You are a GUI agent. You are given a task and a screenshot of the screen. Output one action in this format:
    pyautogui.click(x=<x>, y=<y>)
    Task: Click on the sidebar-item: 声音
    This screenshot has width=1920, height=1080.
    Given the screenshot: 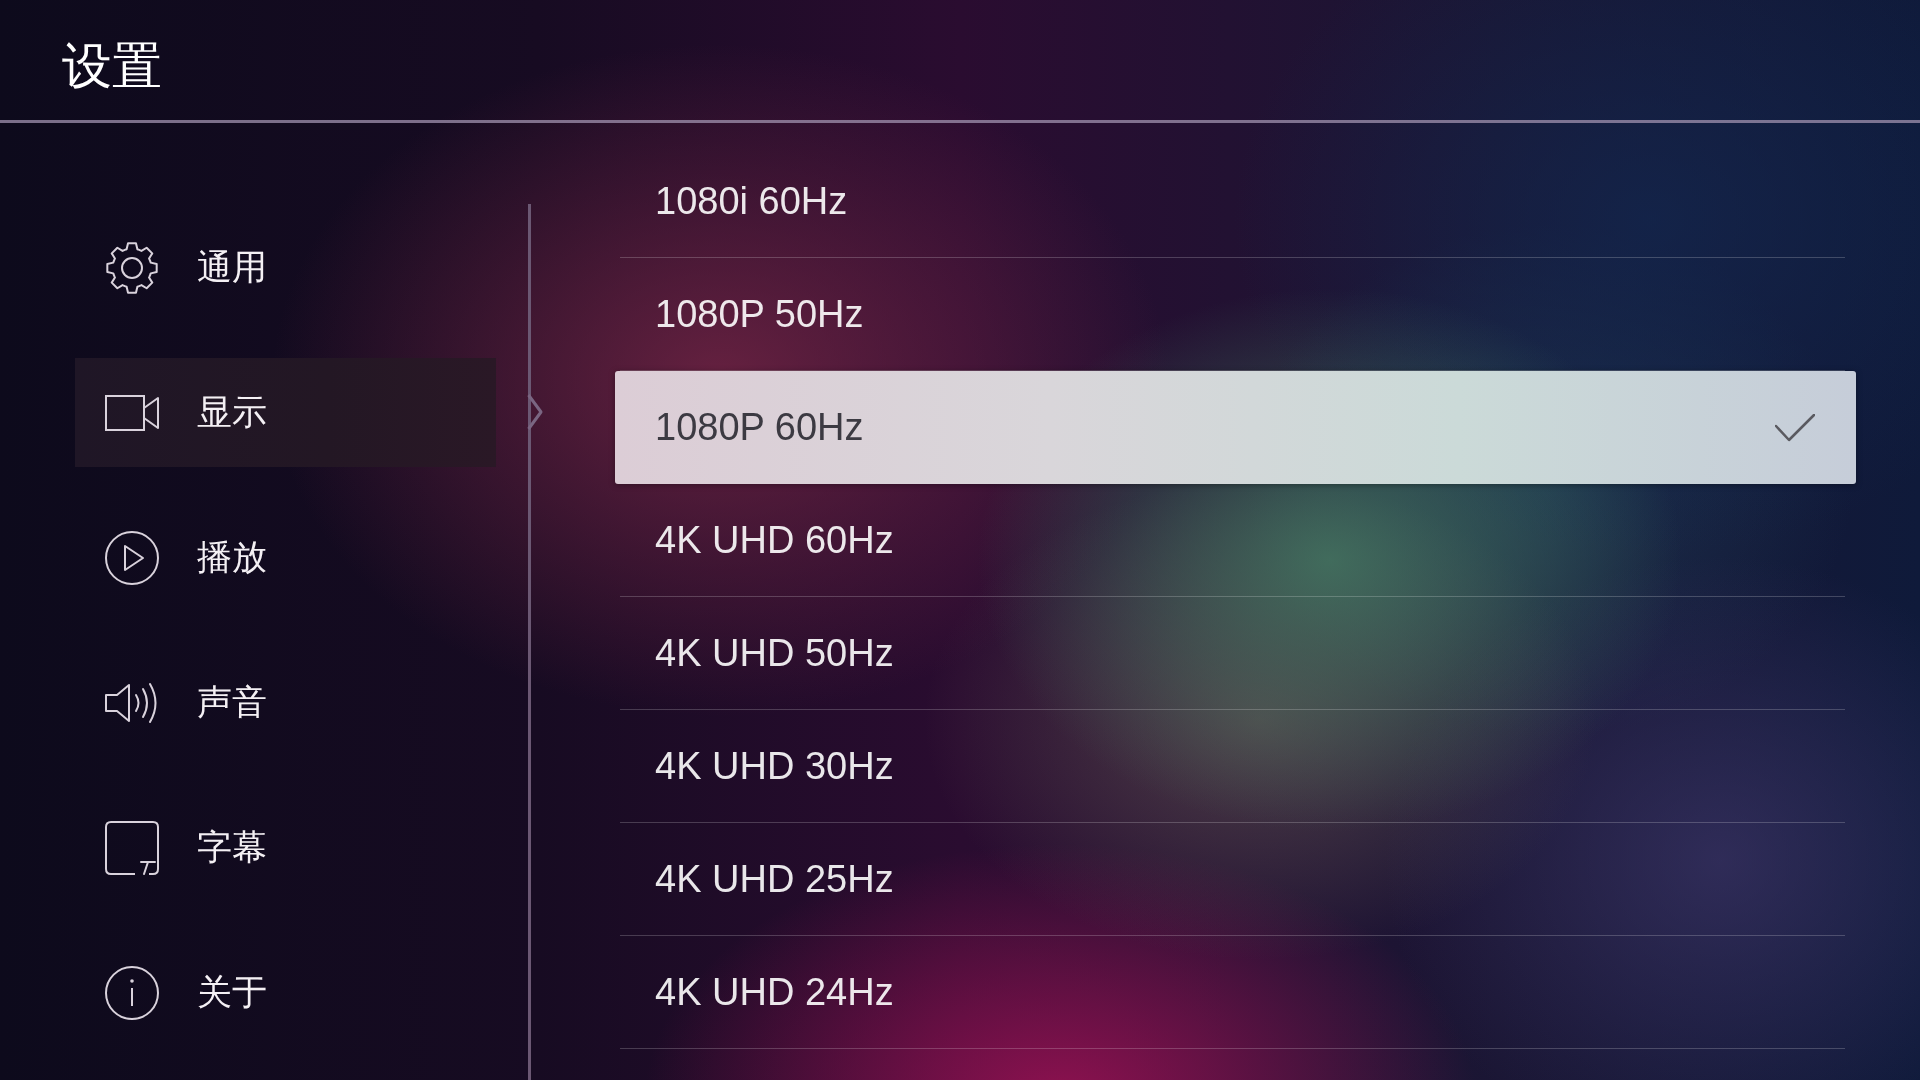 What is the action you would take?
    pyautogui.click(x=285, y=702)
    